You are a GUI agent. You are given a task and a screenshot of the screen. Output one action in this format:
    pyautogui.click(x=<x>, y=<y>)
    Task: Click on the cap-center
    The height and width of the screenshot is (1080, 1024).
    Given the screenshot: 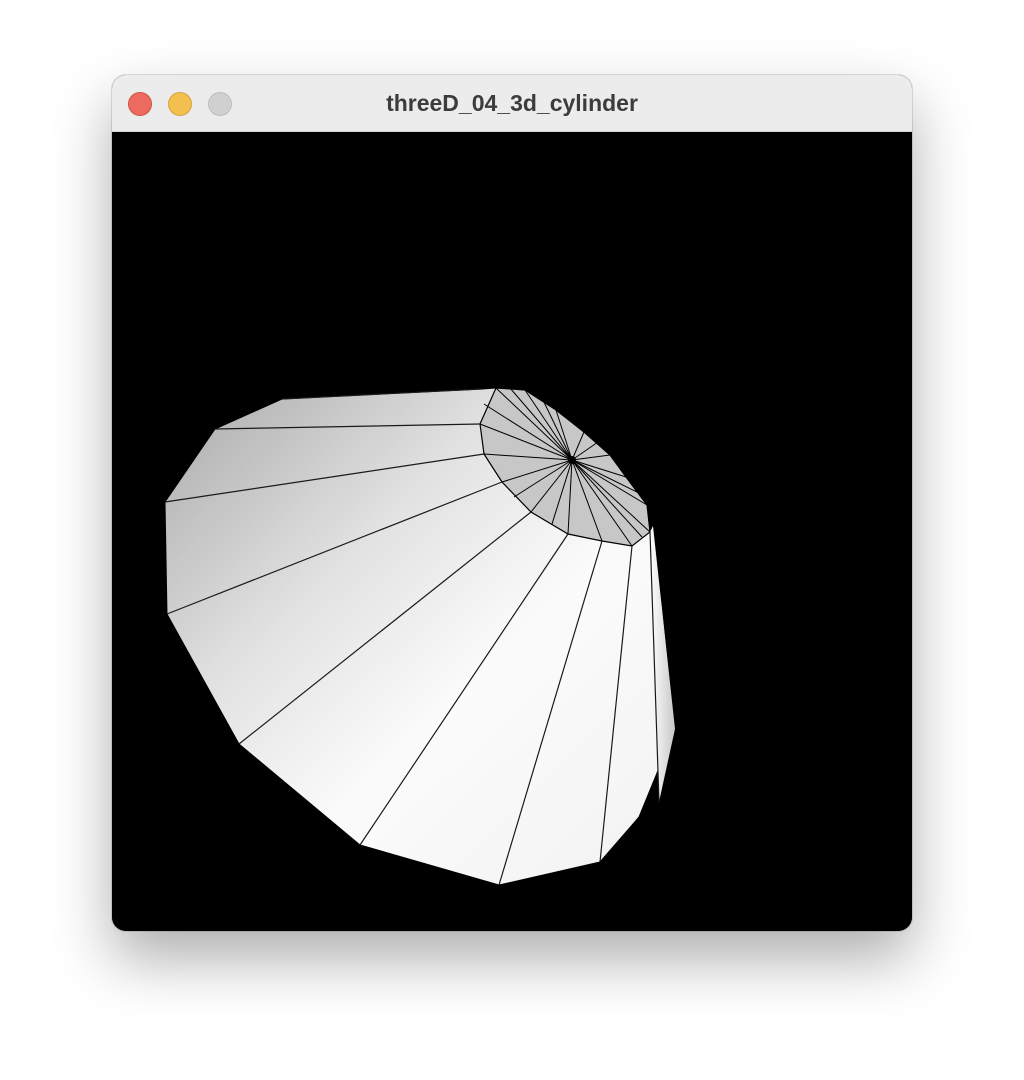 What is the action you would take?
    pyautogui.click(x=572, y=460)
    